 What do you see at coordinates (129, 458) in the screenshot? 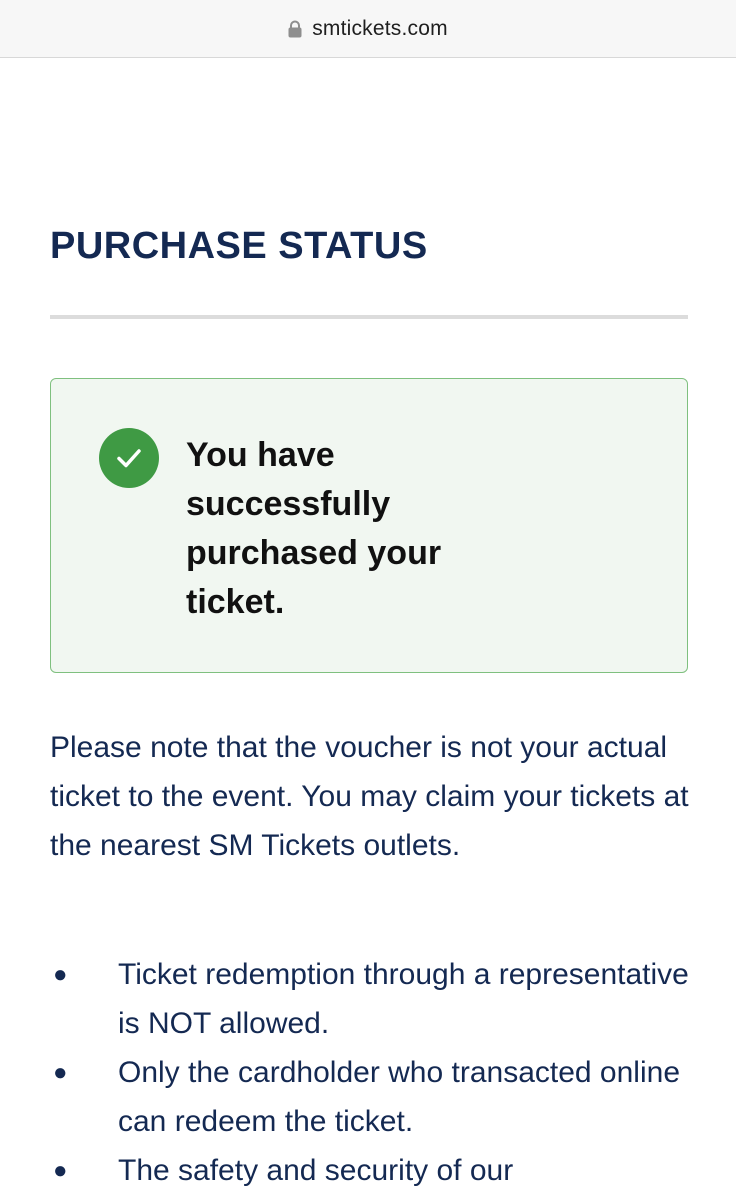
I see `checkmark-icon` at bounding box center [129, 458].